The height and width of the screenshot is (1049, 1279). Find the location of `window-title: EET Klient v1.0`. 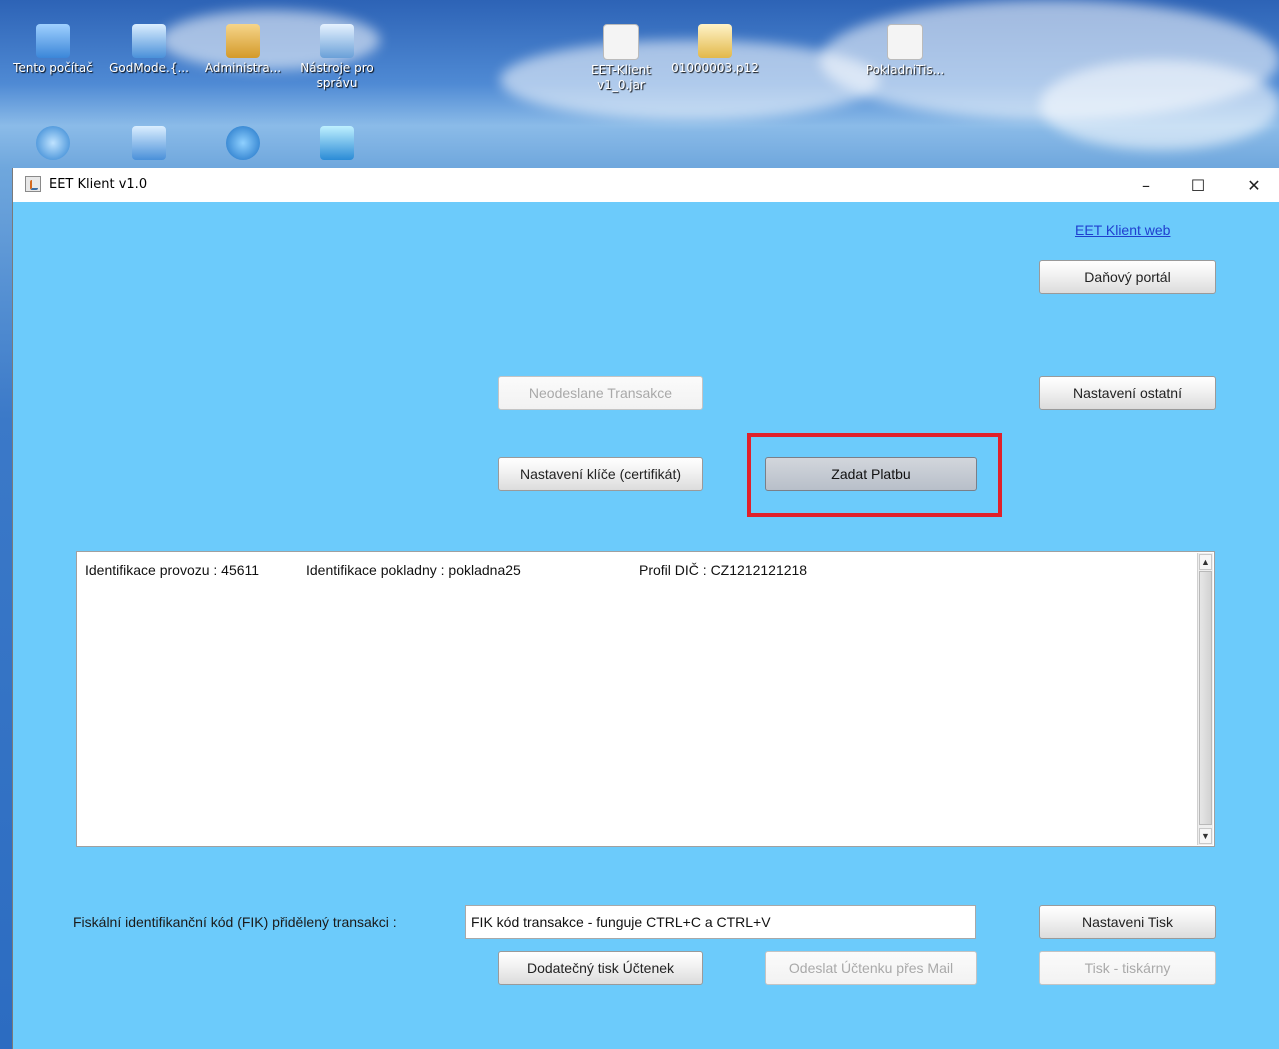

window-title: EET Klient v1.0 is located at coordinates (98, 184).